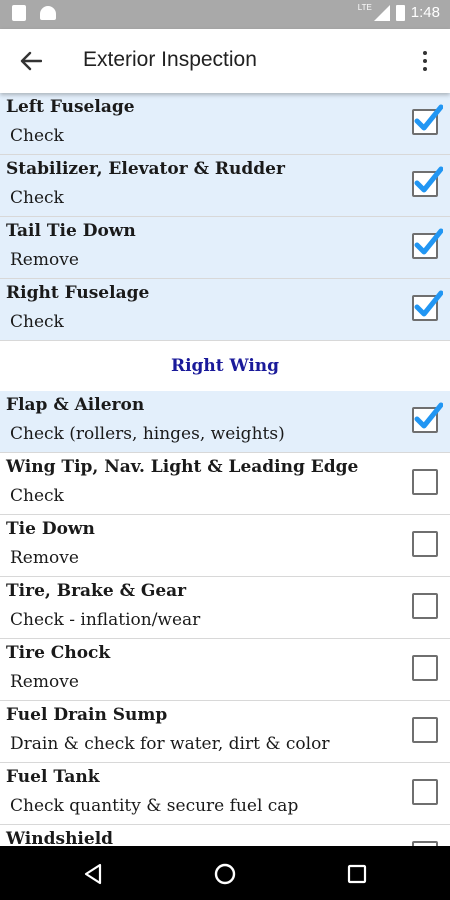 This screenshot has height=900, width=450. I want to click on item-name: Tail Tie Down, so click(71, 231).